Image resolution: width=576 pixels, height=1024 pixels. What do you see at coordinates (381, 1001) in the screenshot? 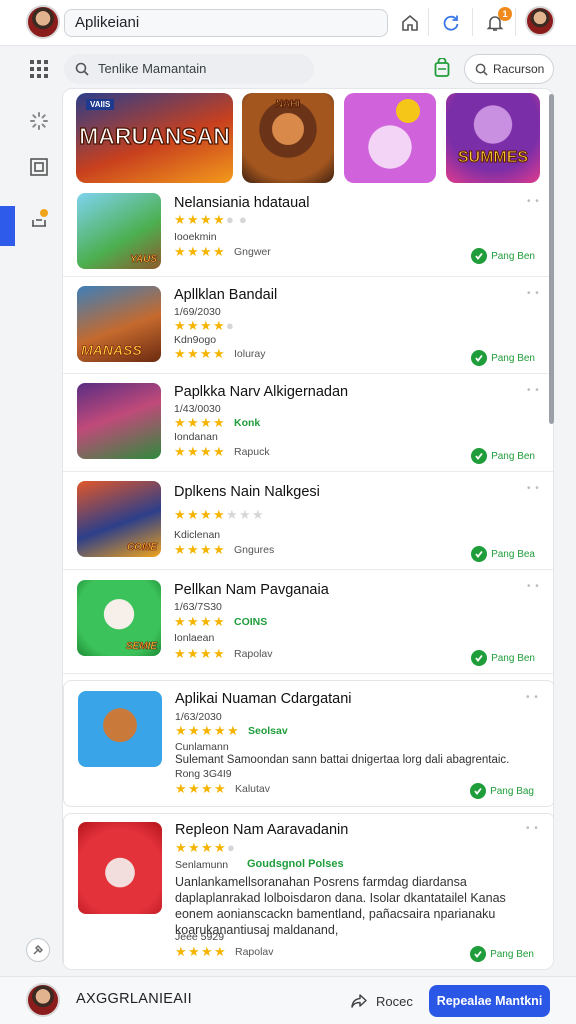
I see `share-button: Rocec` at bounding box center [381, 1001].